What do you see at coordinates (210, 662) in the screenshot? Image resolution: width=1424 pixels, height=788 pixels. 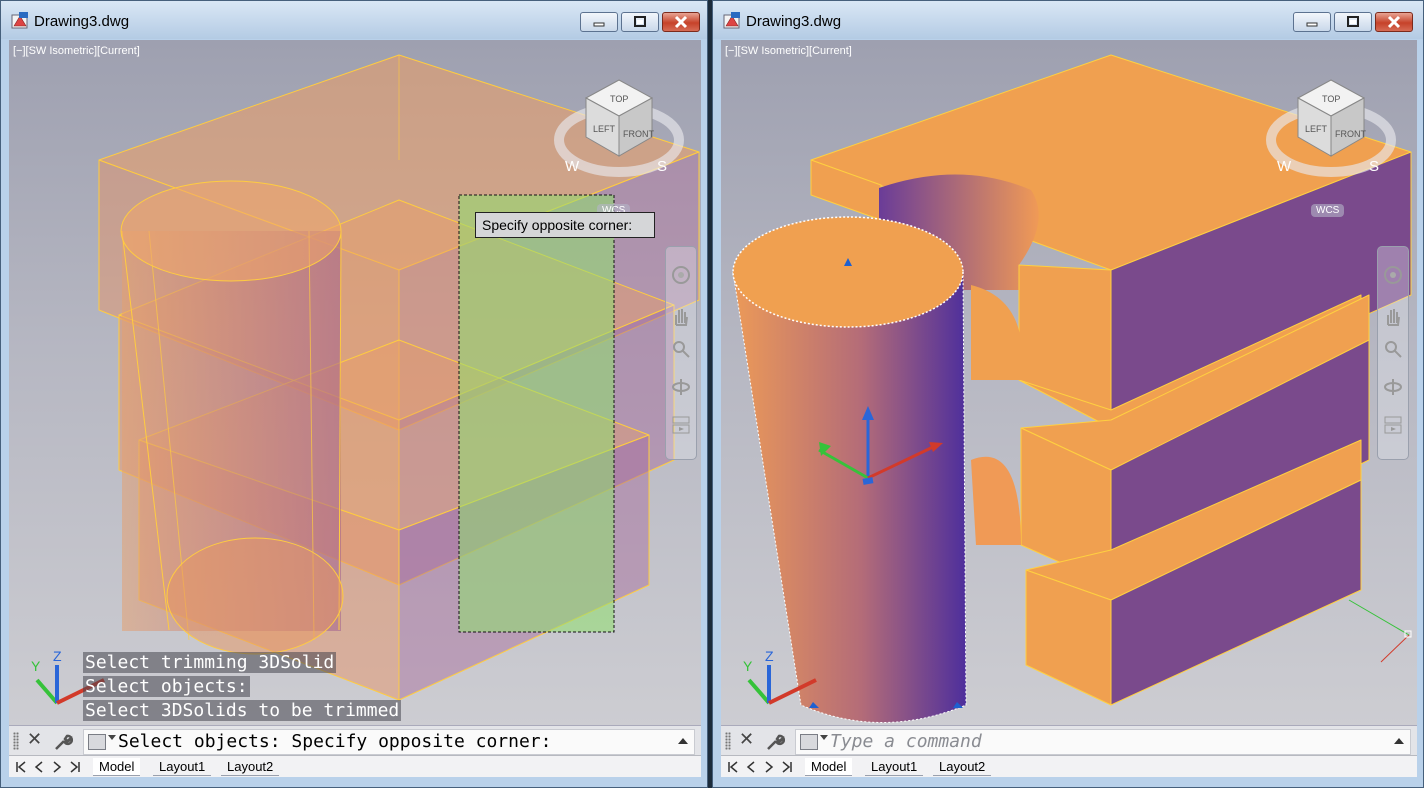 I see `command-history-line: Select trimming 3DSolid` at bounding box center [210, 662].